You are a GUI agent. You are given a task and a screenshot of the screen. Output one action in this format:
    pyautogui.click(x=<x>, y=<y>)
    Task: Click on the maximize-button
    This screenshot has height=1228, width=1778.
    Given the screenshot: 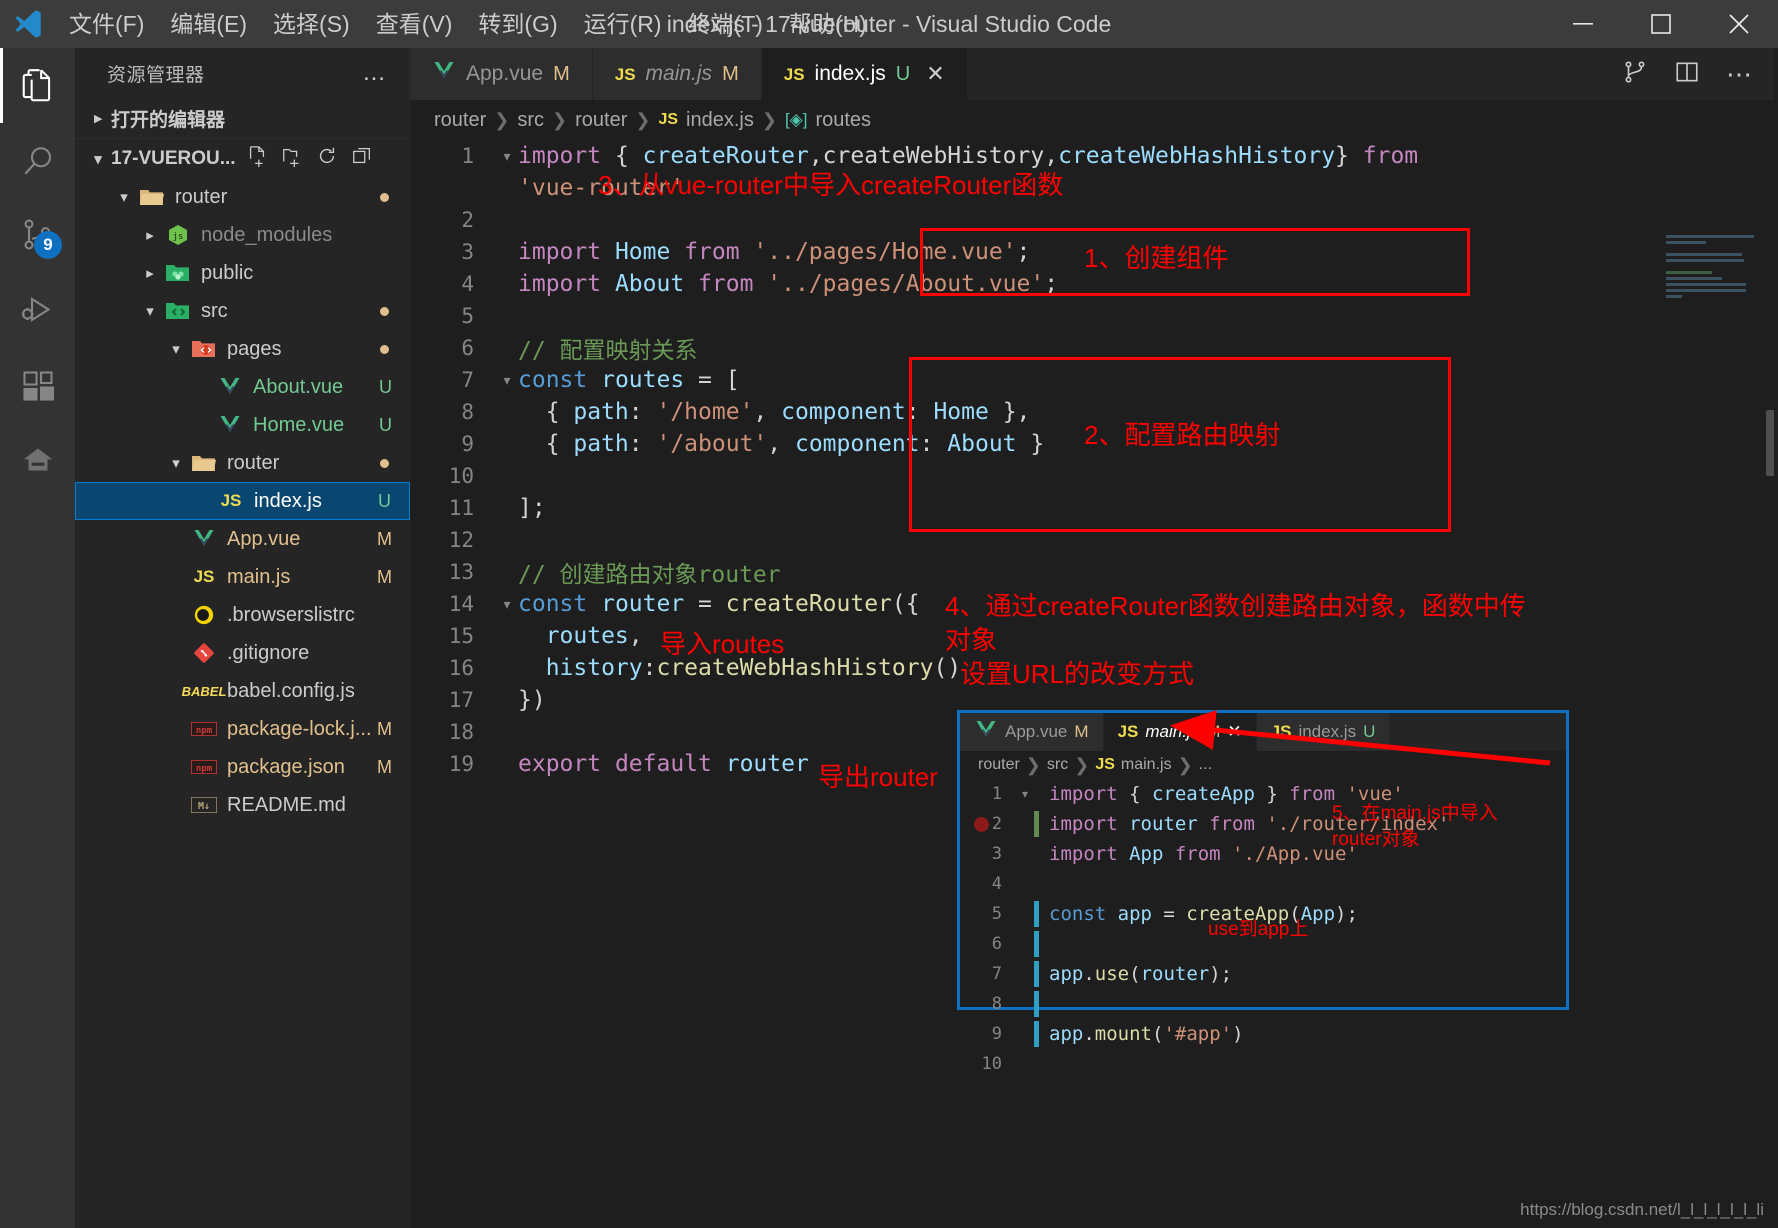 What is the action you would take?
    pyautogui.click(x=1661, y=24)
    